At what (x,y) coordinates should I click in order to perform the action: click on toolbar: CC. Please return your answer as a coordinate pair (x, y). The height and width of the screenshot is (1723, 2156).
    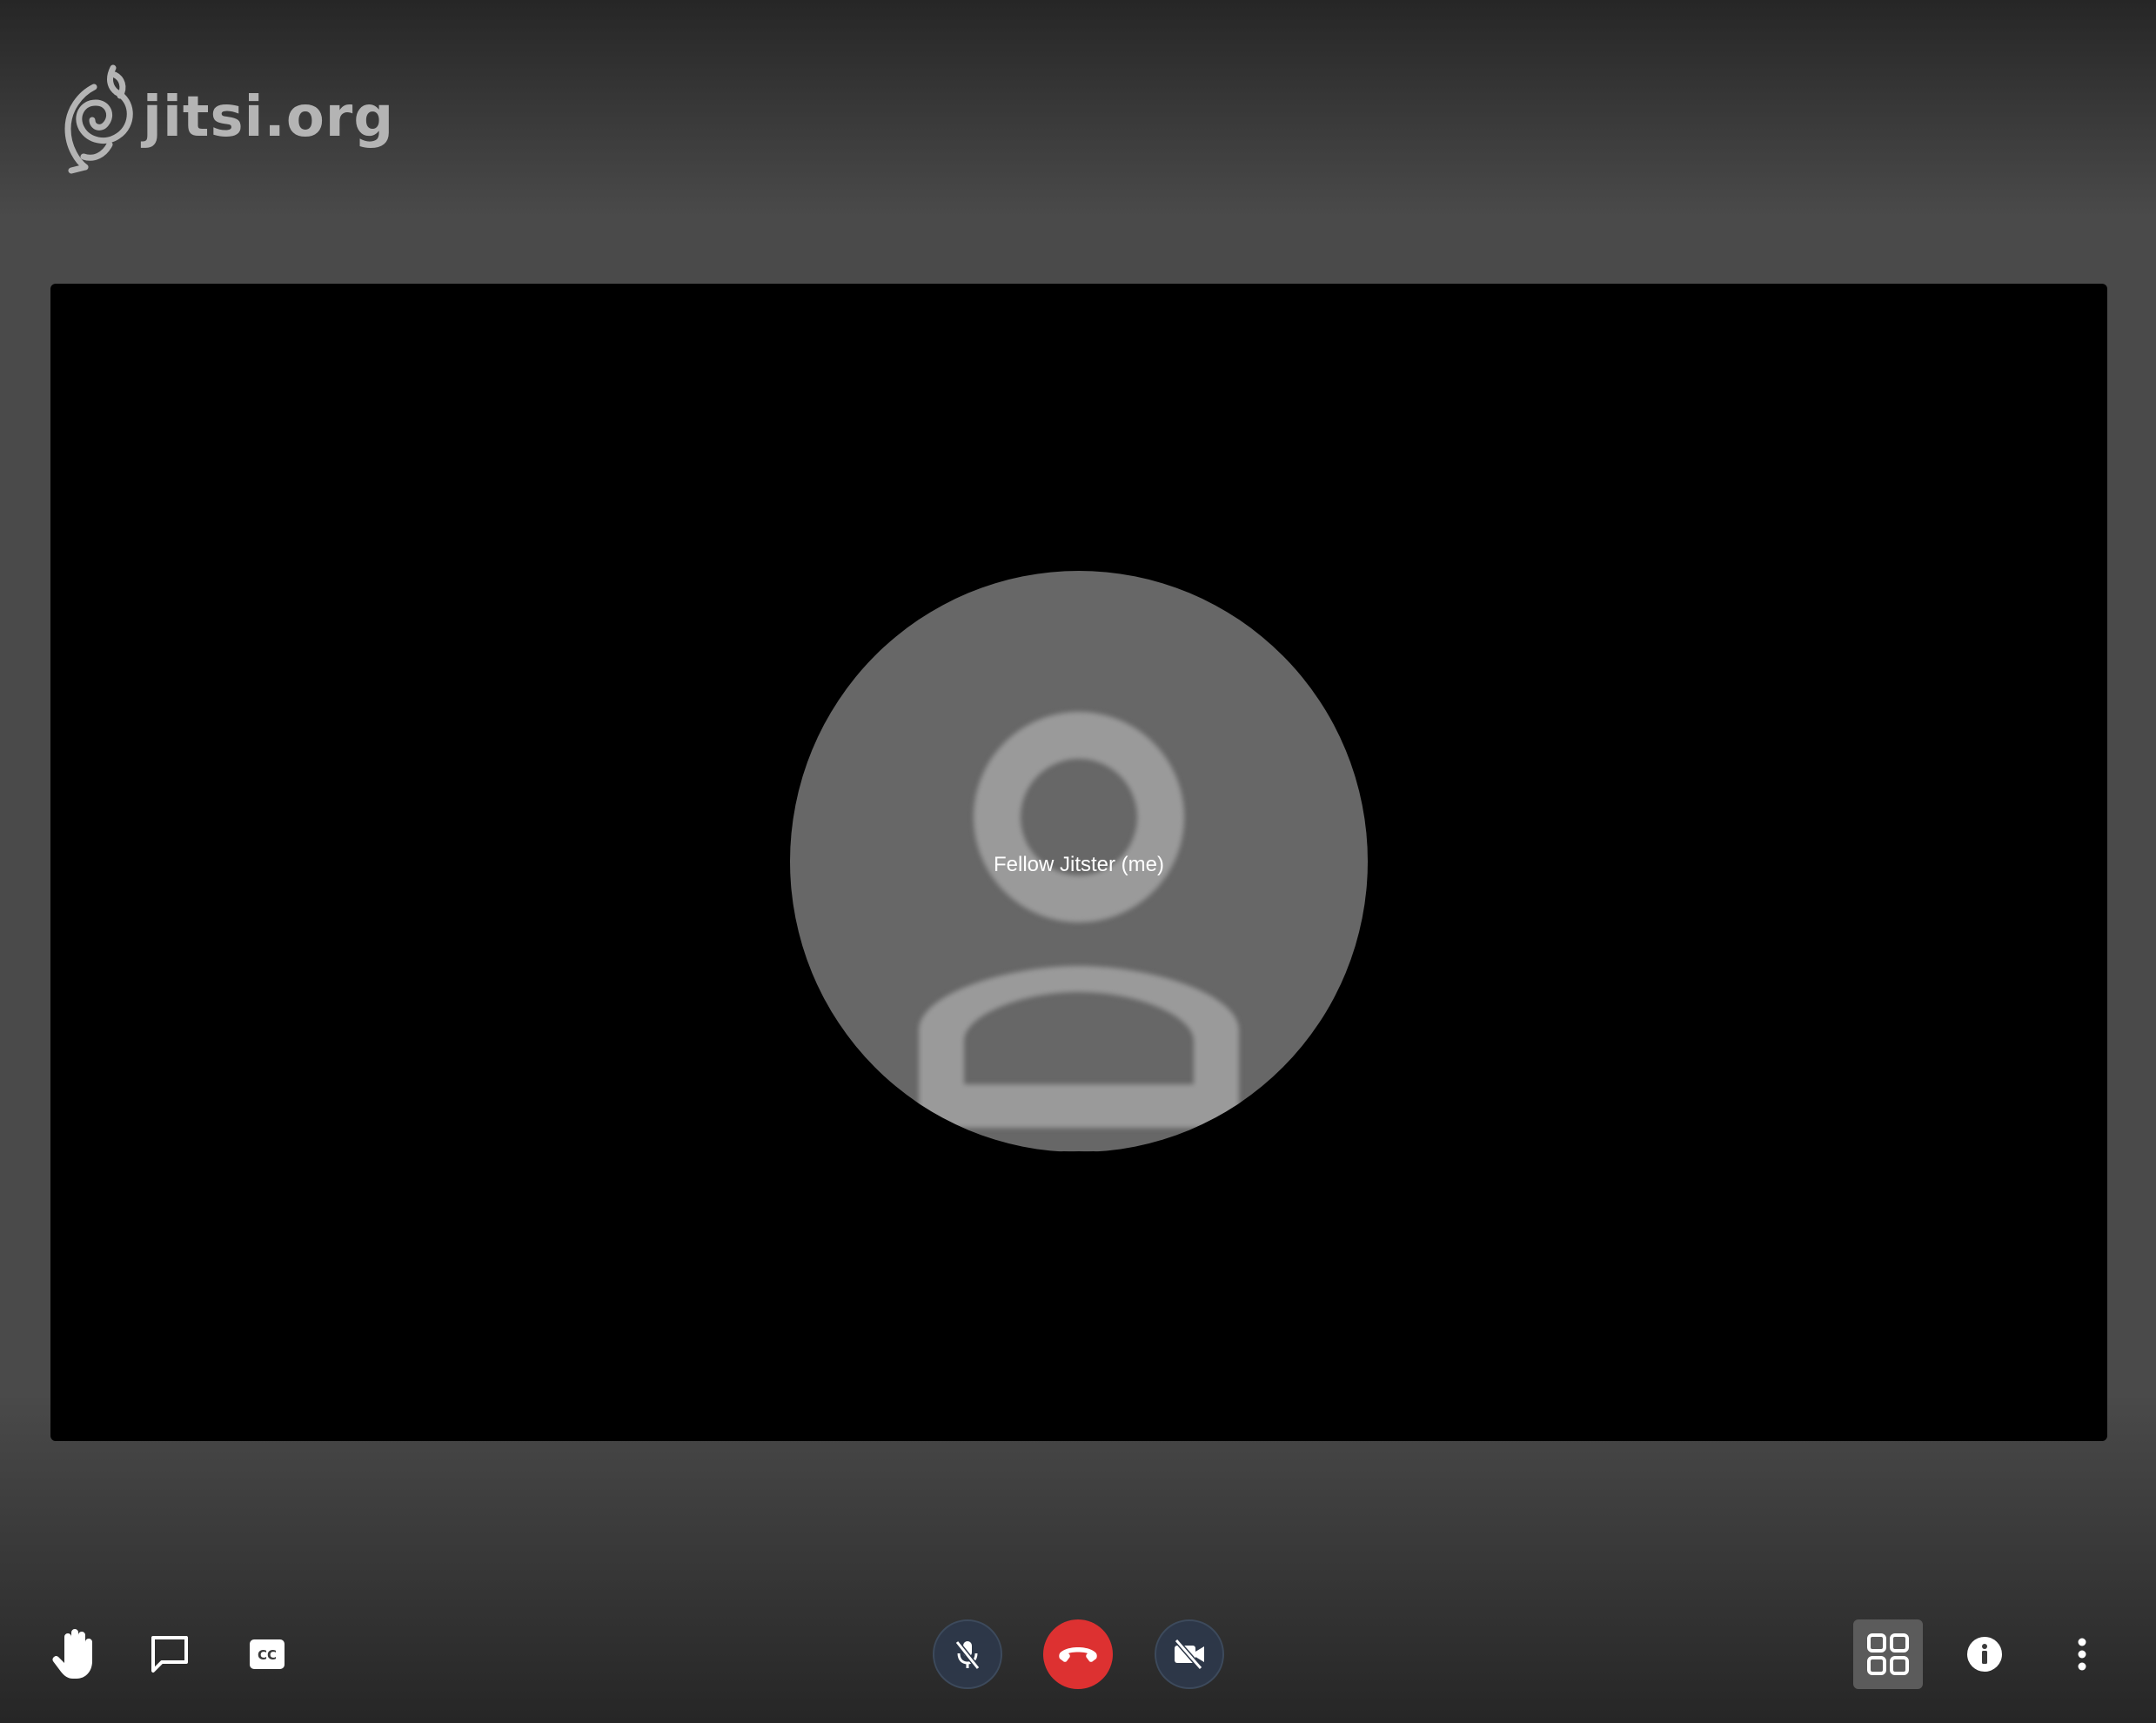
    Looking at the image, I should click on (1078, 1654).